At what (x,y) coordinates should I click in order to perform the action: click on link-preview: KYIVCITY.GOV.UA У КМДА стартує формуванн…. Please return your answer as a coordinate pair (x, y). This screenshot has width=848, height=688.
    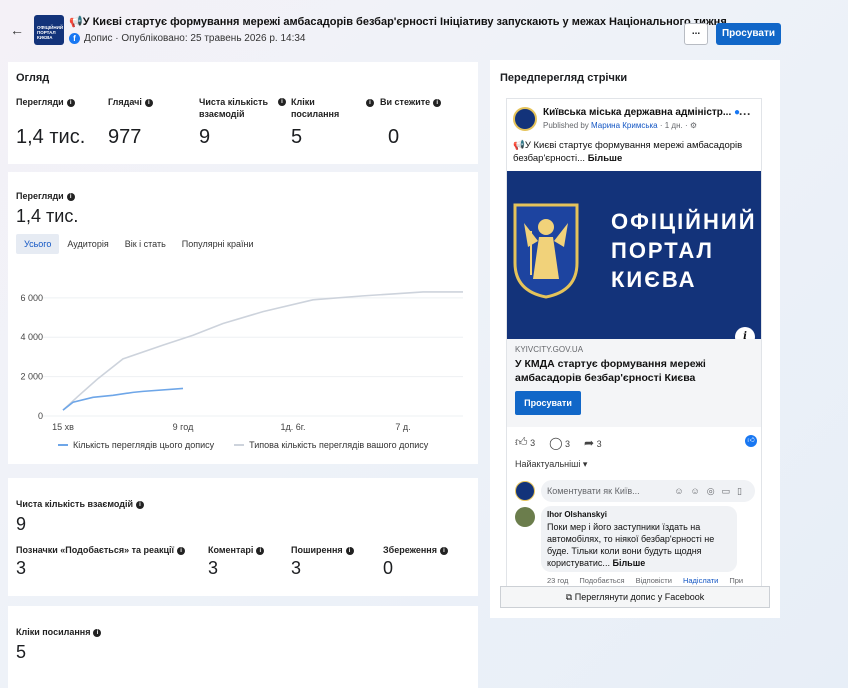
    Looking at the image, I should click on (634, 383).